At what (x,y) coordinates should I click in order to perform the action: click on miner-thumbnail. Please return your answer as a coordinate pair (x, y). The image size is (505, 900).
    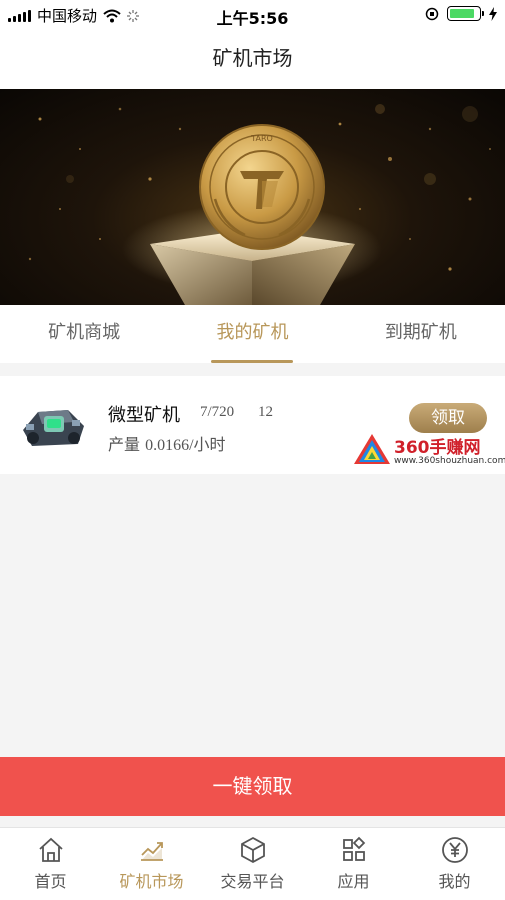
    Looking at the image, I should click on (53, 428).